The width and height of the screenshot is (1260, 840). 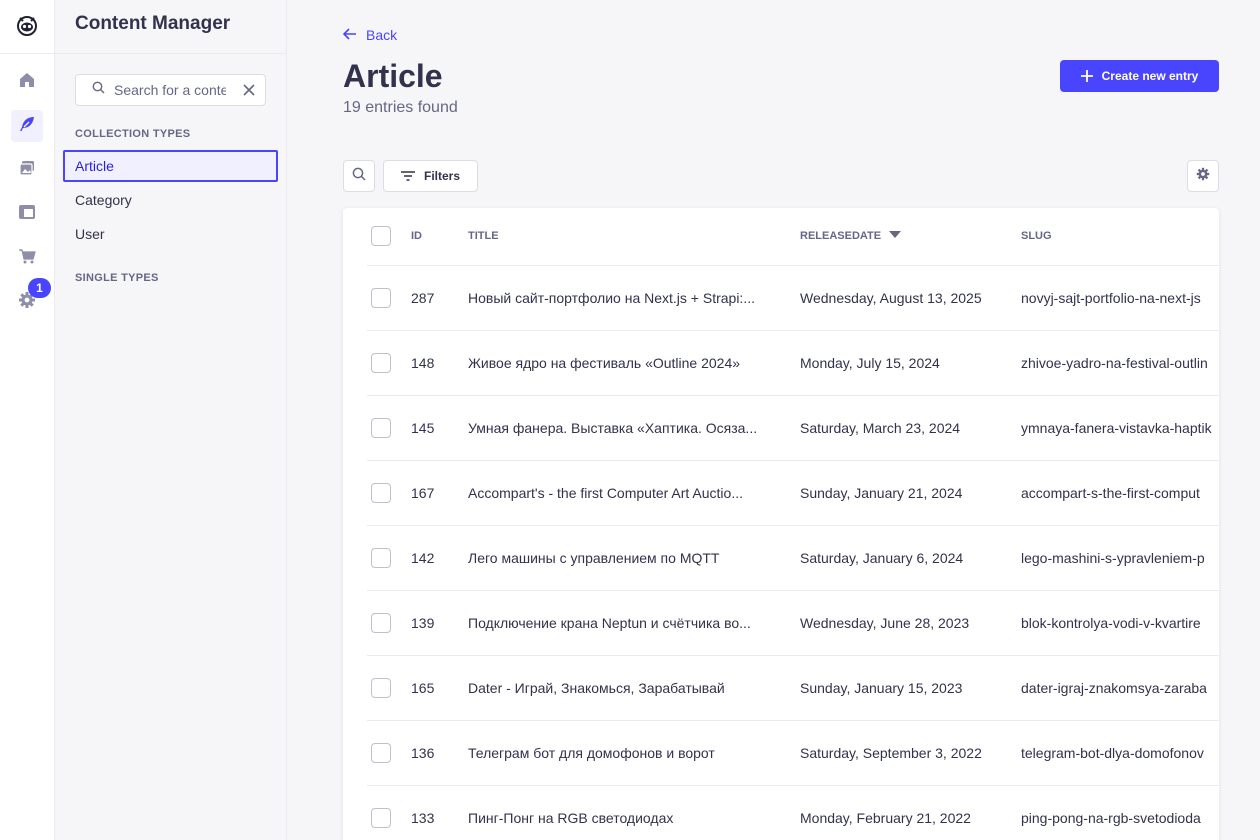 I want to click on row-releasedate: Saturday, September 3, 2022, so click(x=910, y=753).